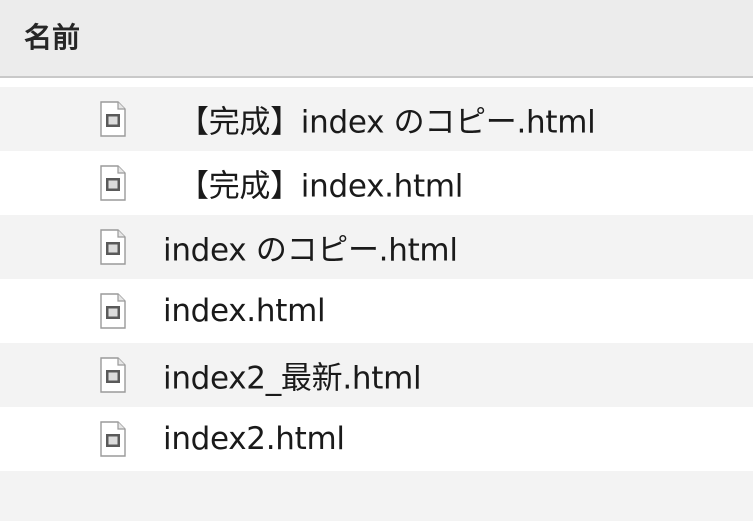  Describe the element at coordinates (376, 39) in the screenshot. I see `name-column-header: 名前` at that location.